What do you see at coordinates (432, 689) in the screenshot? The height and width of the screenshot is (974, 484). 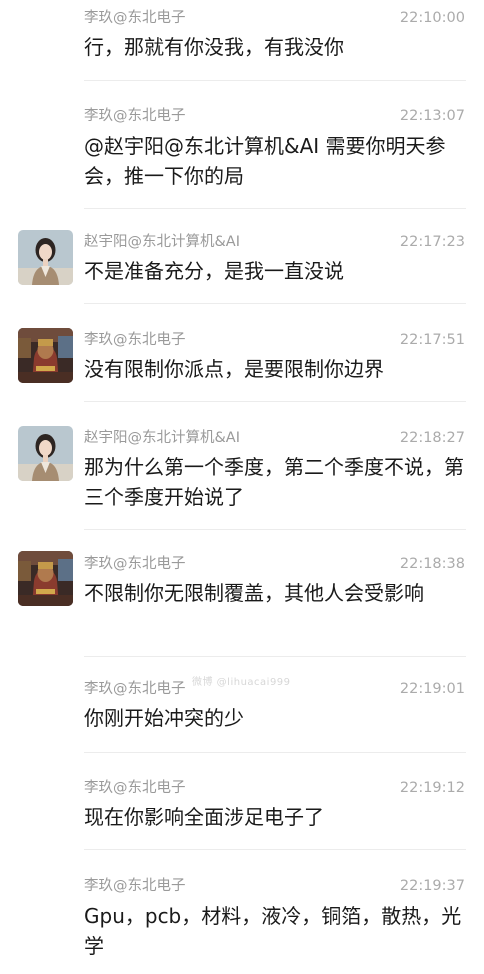 I see `message-time: 22:19:01` at bounding box center [432, 689].